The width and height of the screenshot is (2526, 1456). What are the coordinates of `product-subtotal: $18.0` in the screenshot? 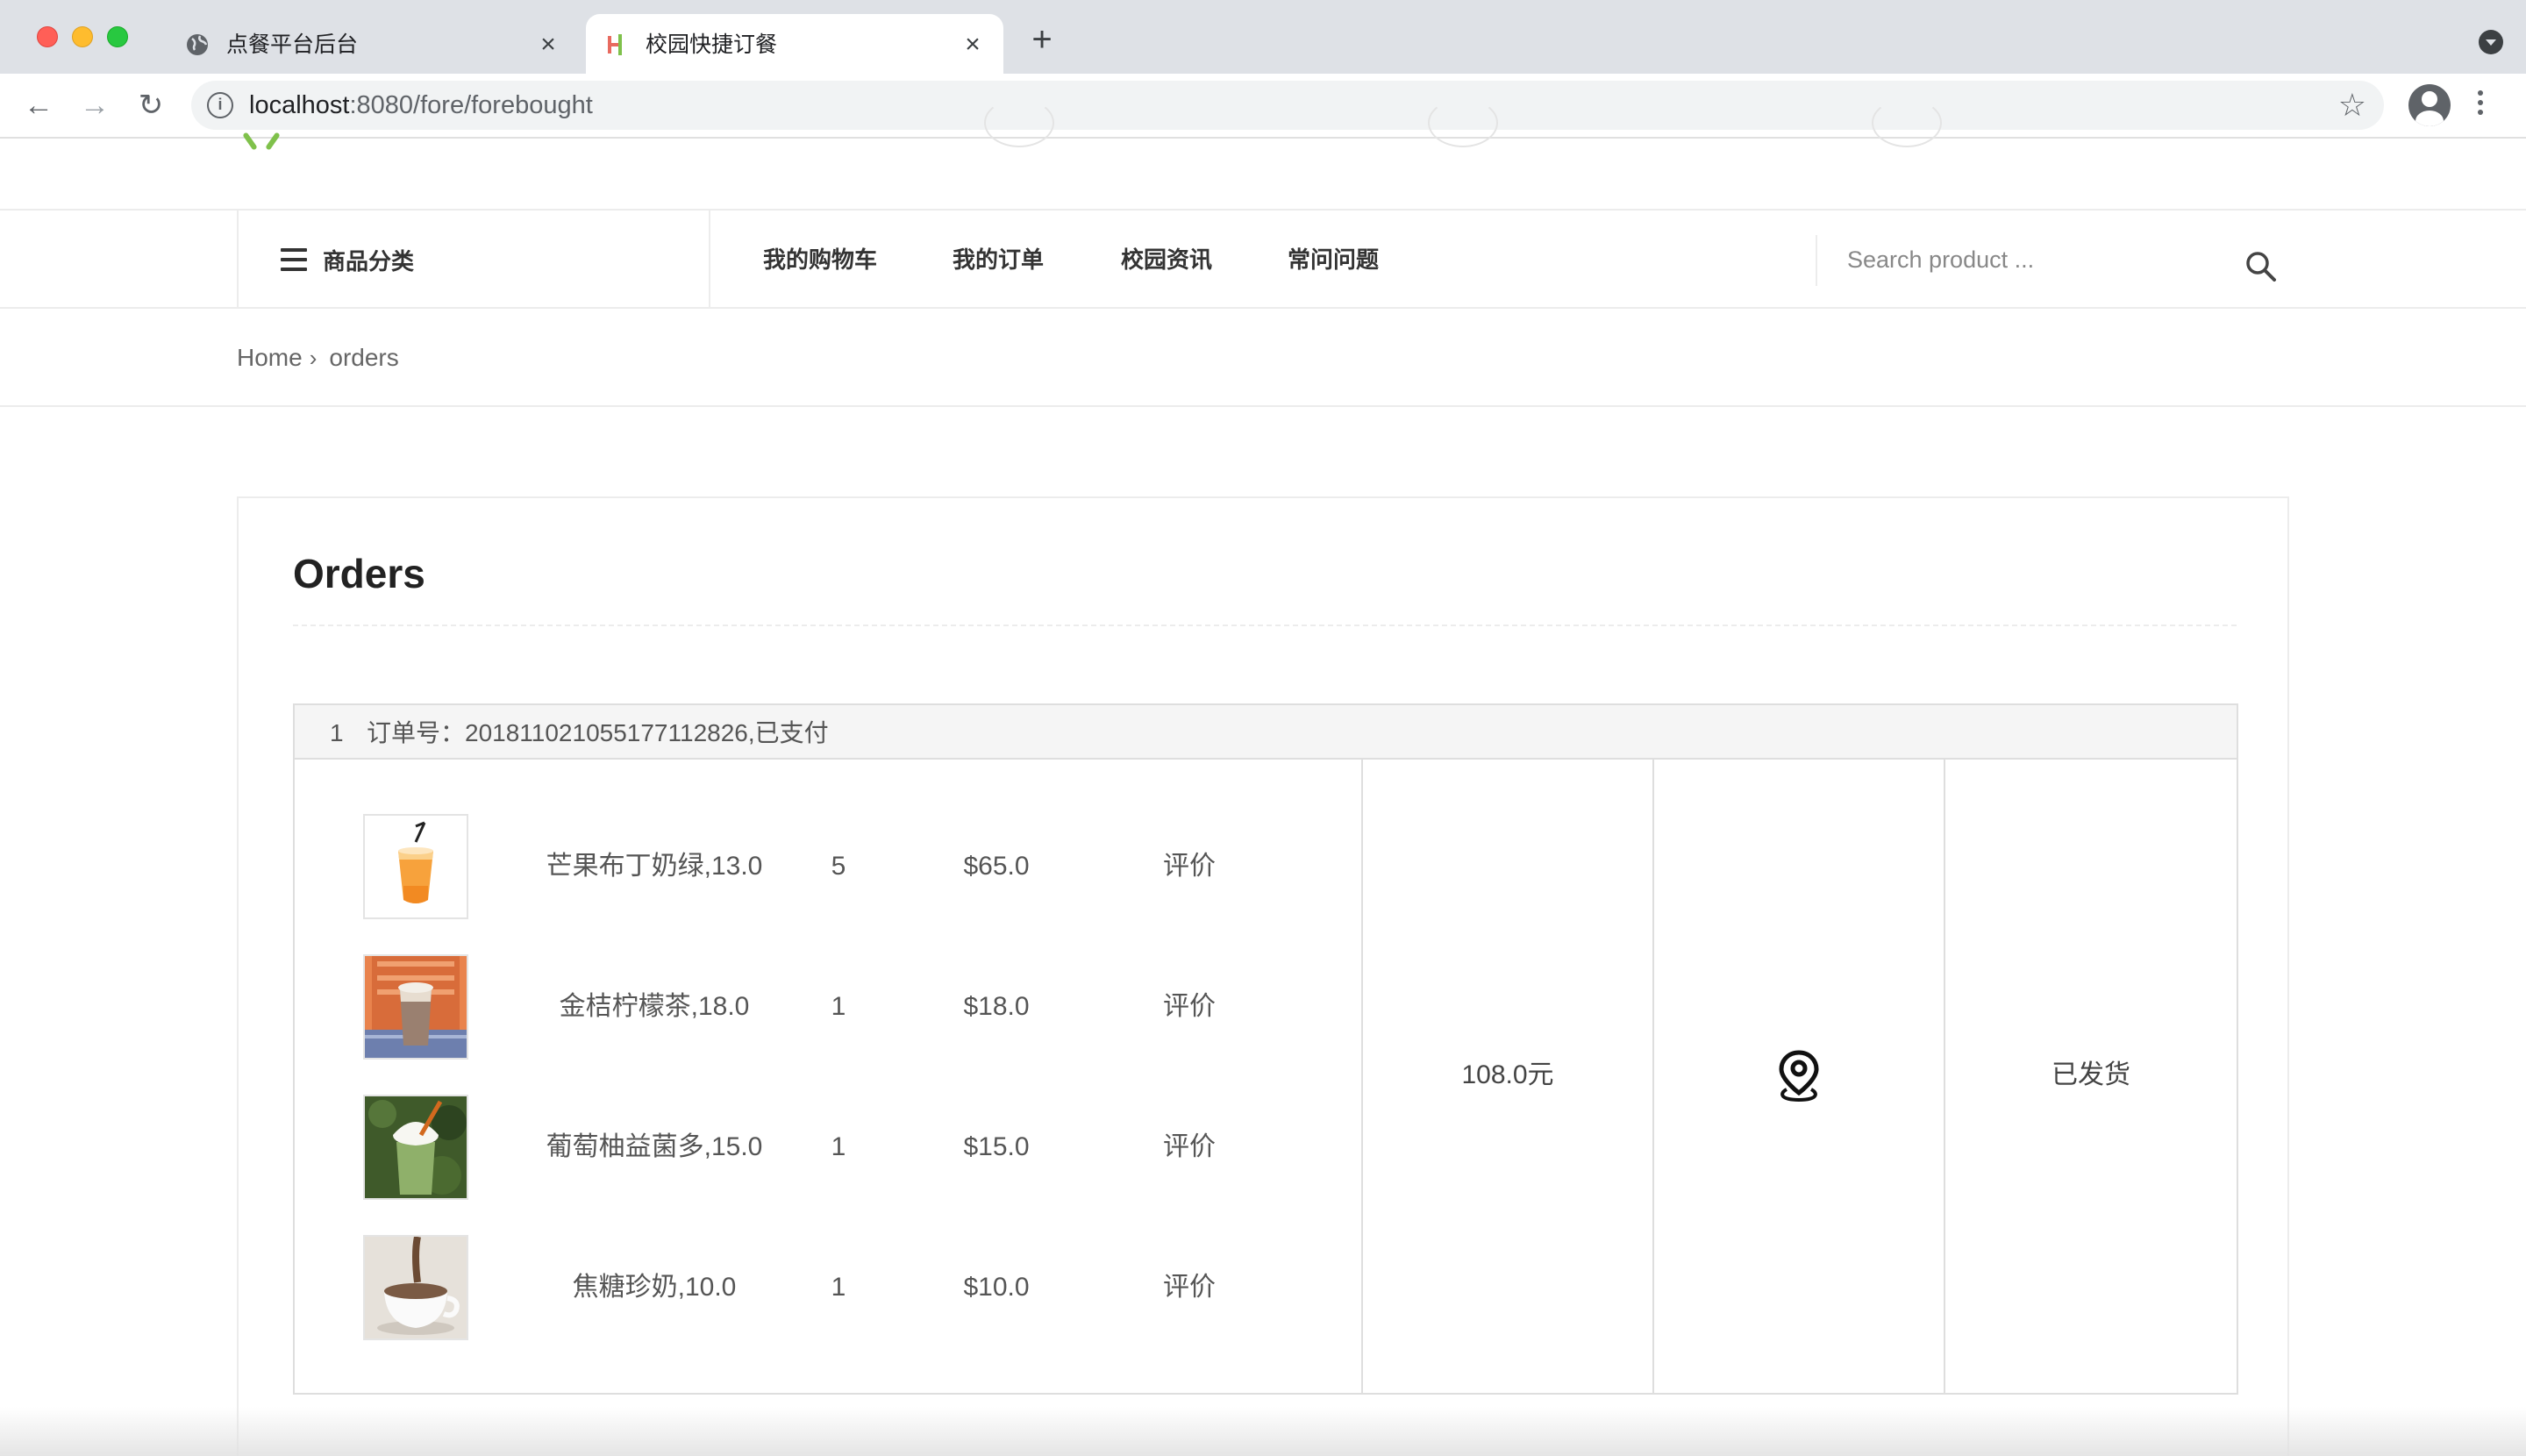 It's located at (996, 1006).